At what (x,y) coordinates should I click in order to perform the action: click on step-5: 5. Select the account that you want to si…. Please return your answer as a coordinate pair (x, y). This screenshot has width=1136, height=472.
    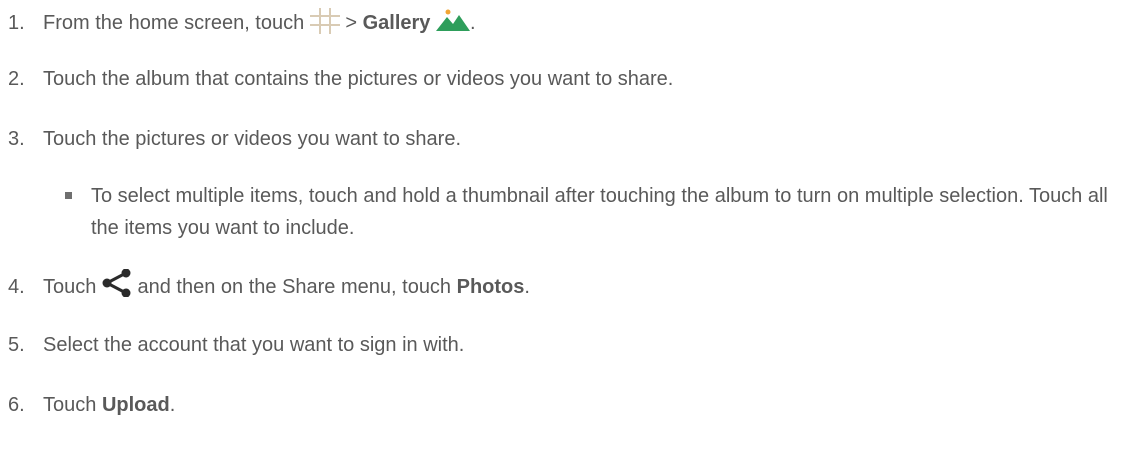
    Looking at the image, I should click on (236, 345).